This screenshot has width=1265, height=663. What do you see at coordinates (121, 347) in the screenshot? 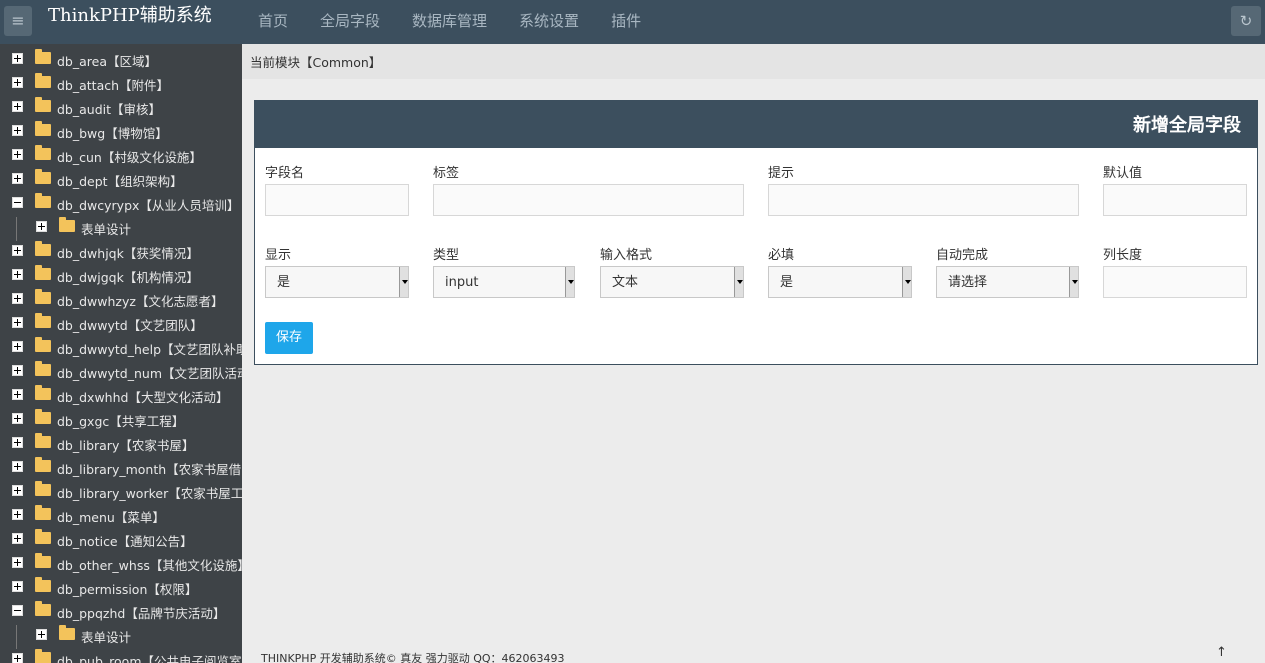
I see `sidebar-item: db_dwwytd_help【文艺团队补助` at bounding box center [121, 347].